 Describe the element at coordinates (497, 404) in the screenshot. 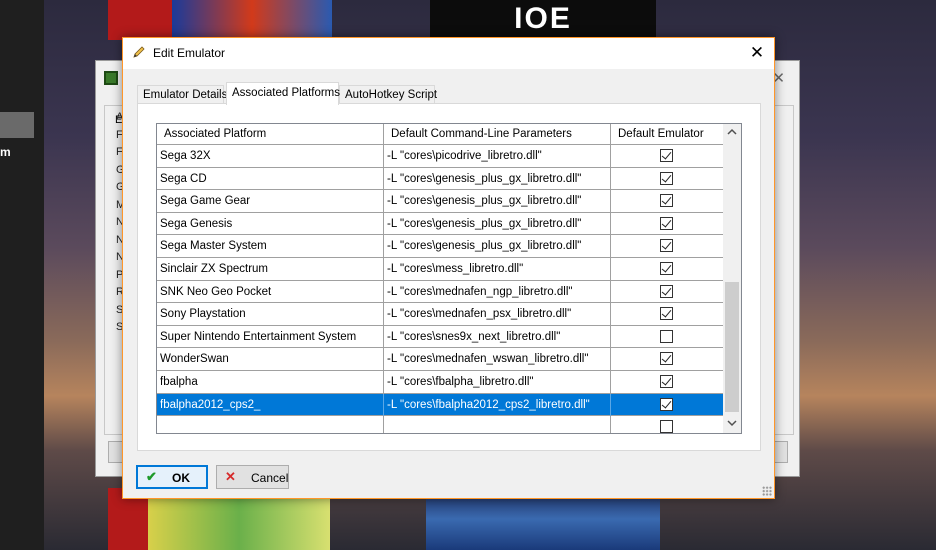

I see `parameters-cell: -L "cores\fbalpha2012_cps2_libretro.dll"` at that location.